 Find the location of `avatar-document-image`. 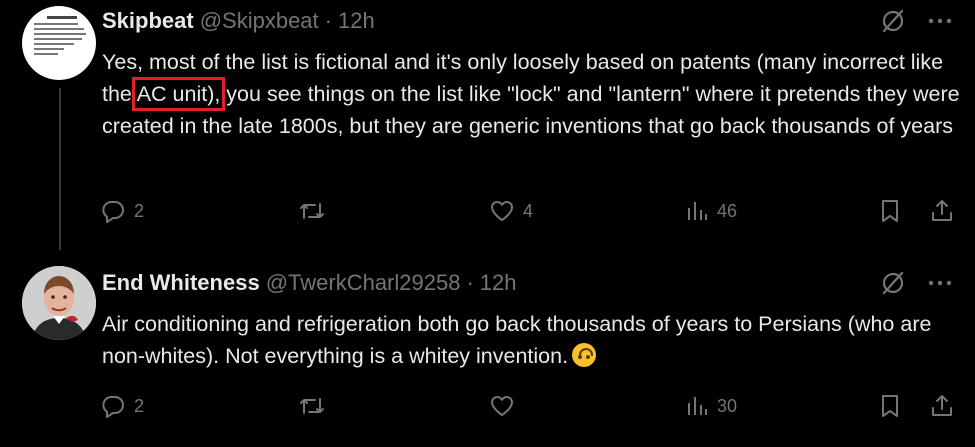

avatar-document-image is located at coordinates (62, 37).